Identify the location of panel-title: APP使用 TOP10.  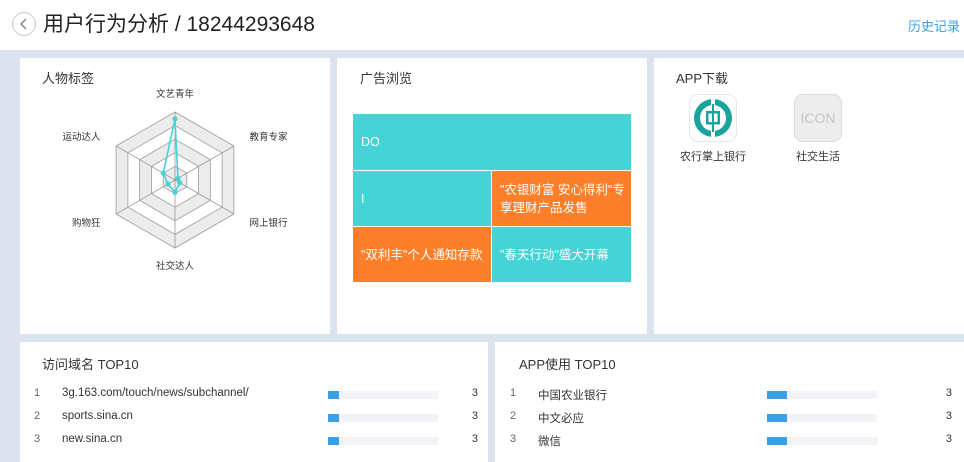
(567, 364).